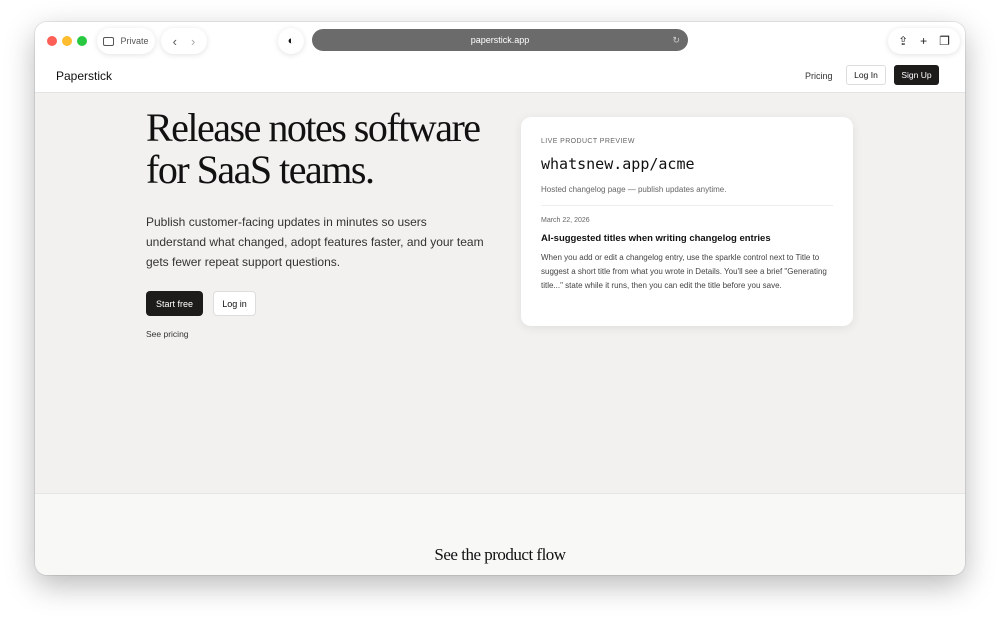 The image size is (1000, 622). What do you see at coordinates (565, 220) in the screenshot?
I see `entry-date: March 22, 2026` at bounding box center [565, 220].